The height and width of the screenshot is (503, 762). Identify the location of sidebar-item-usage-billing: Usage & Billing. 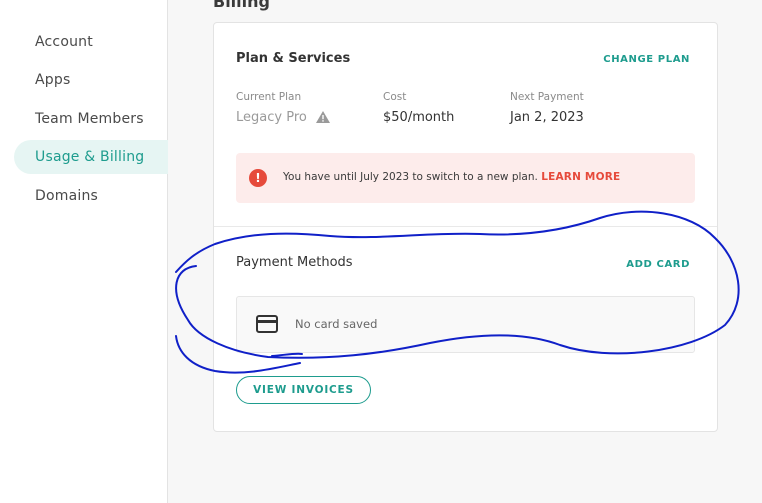
(91, 157).